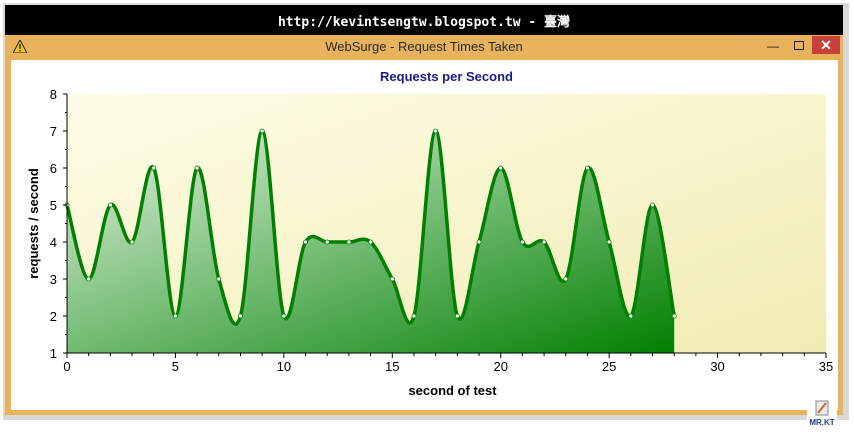 This screenshot has height=434, width=854. What do you see at coordinates (822, 422) in the screenshot?
I see `logo-text: MR.KT` at bounding box center [822, 422].